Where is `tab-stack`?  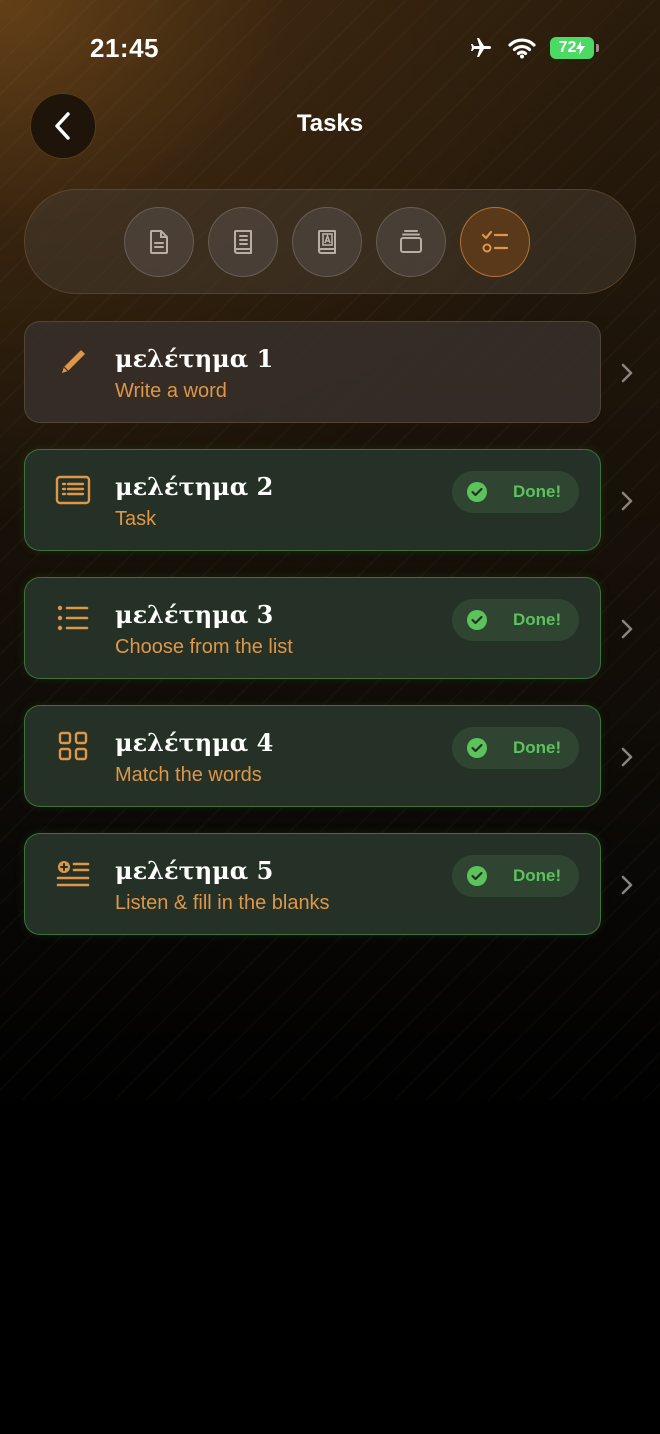 tab-stack is located at coordinates (411, 242).